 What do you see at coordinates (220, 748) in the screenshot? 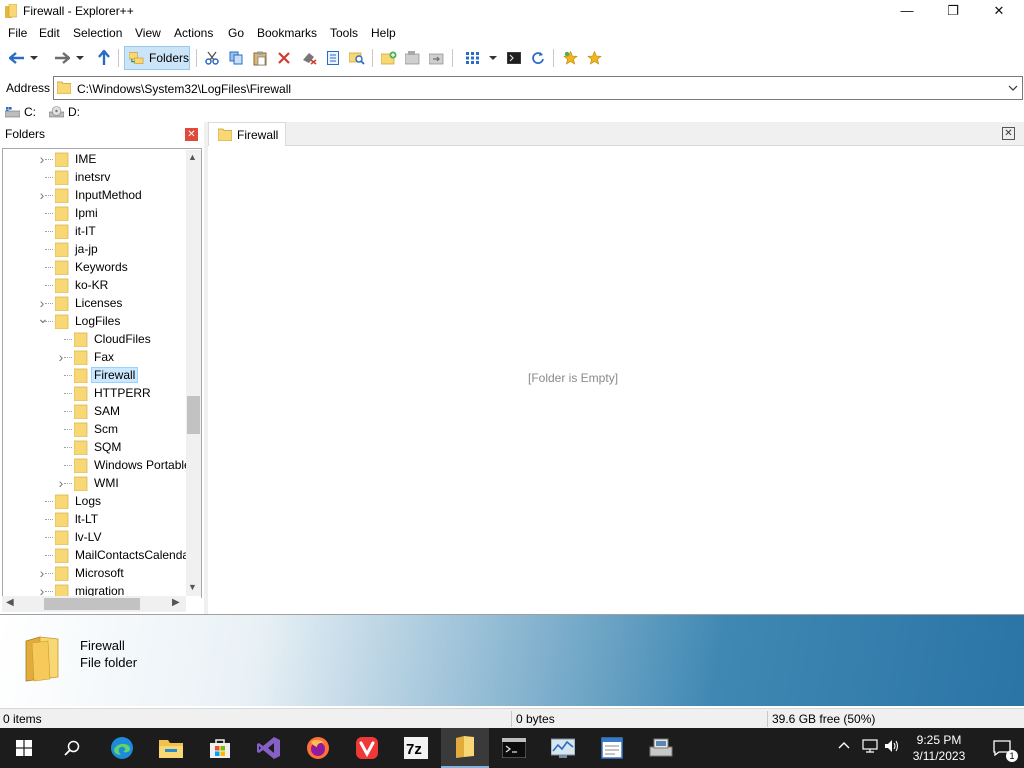
I see `taskbar-store` at bounding box center [220, 748].